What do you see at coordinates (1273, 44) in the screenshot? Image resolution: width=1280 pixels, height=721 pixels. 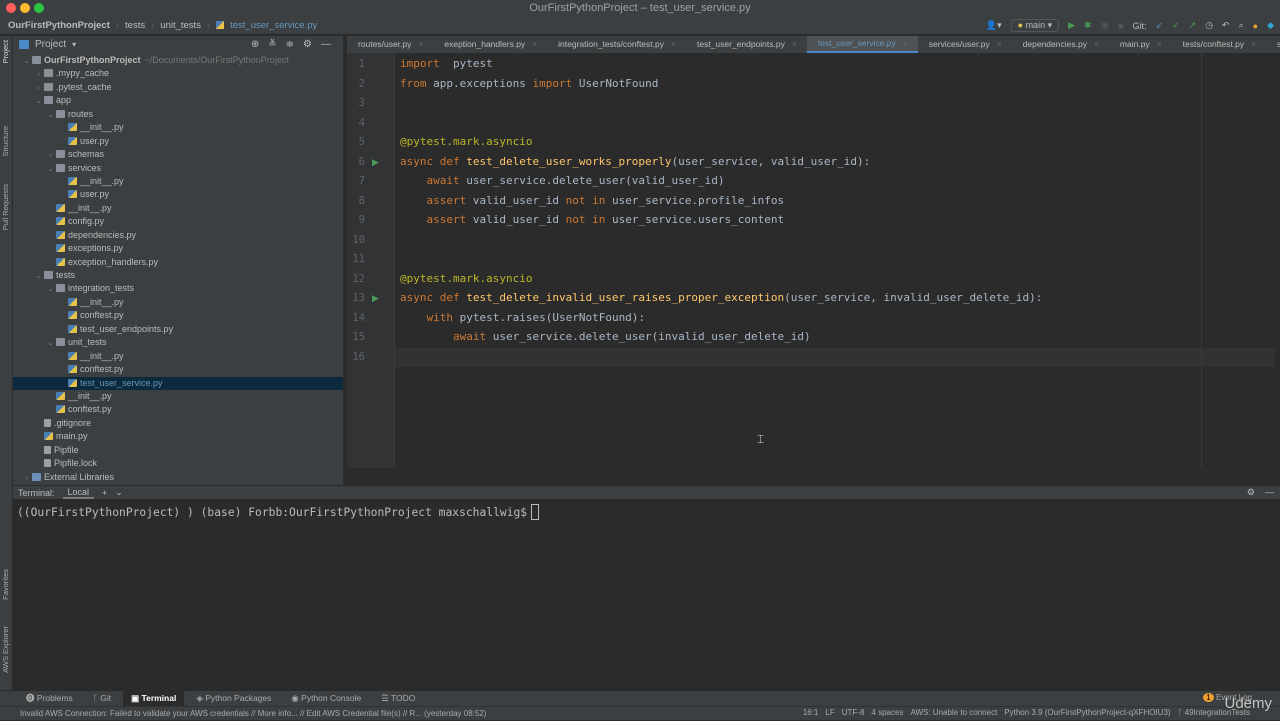 I see `tab-schem: schem×` at bounding box center [1273, 44].